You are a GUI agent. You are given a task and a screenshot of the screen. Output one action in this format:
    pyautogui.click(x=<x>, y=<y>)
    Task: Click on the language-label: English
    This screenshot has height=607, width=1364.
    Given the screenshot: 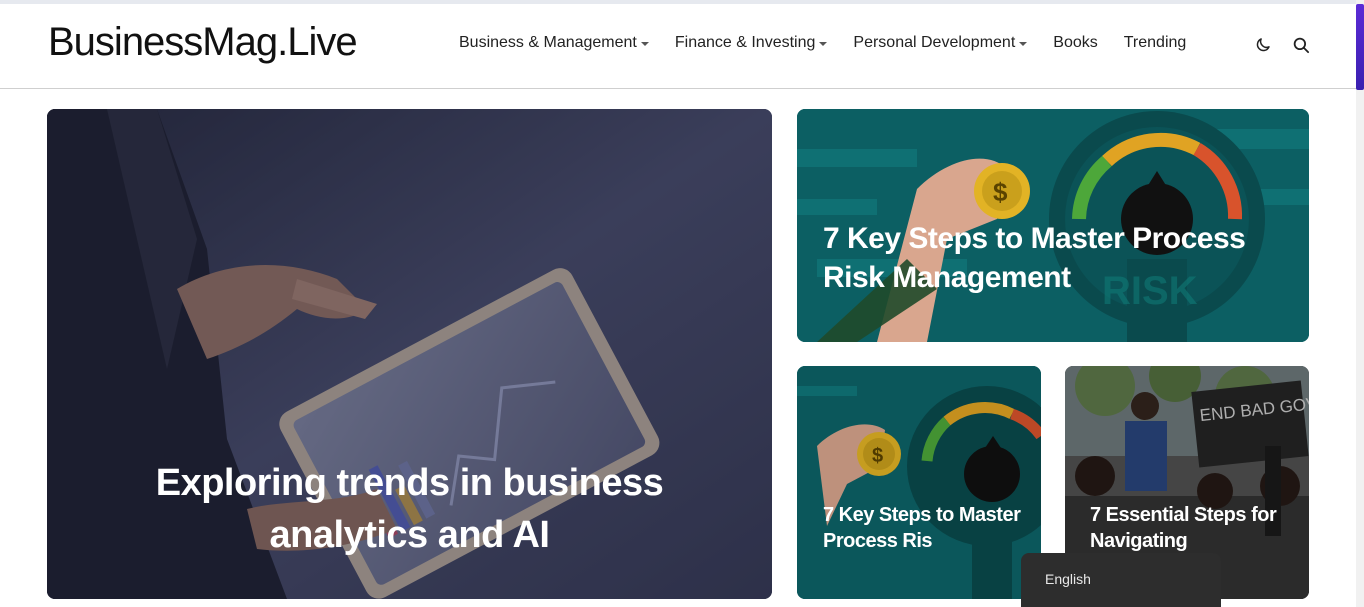 What is the action you would take?
    pyautogui.click(x=1068, y=579)
    